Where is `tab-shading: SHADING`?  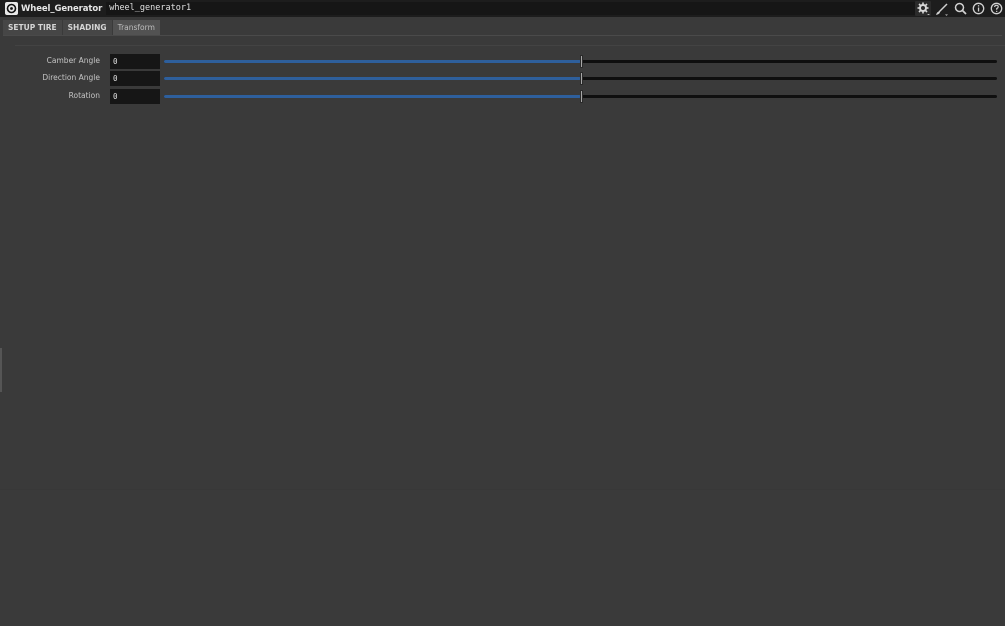
tab-shading: SHADING is located at coordinates (87, 27).